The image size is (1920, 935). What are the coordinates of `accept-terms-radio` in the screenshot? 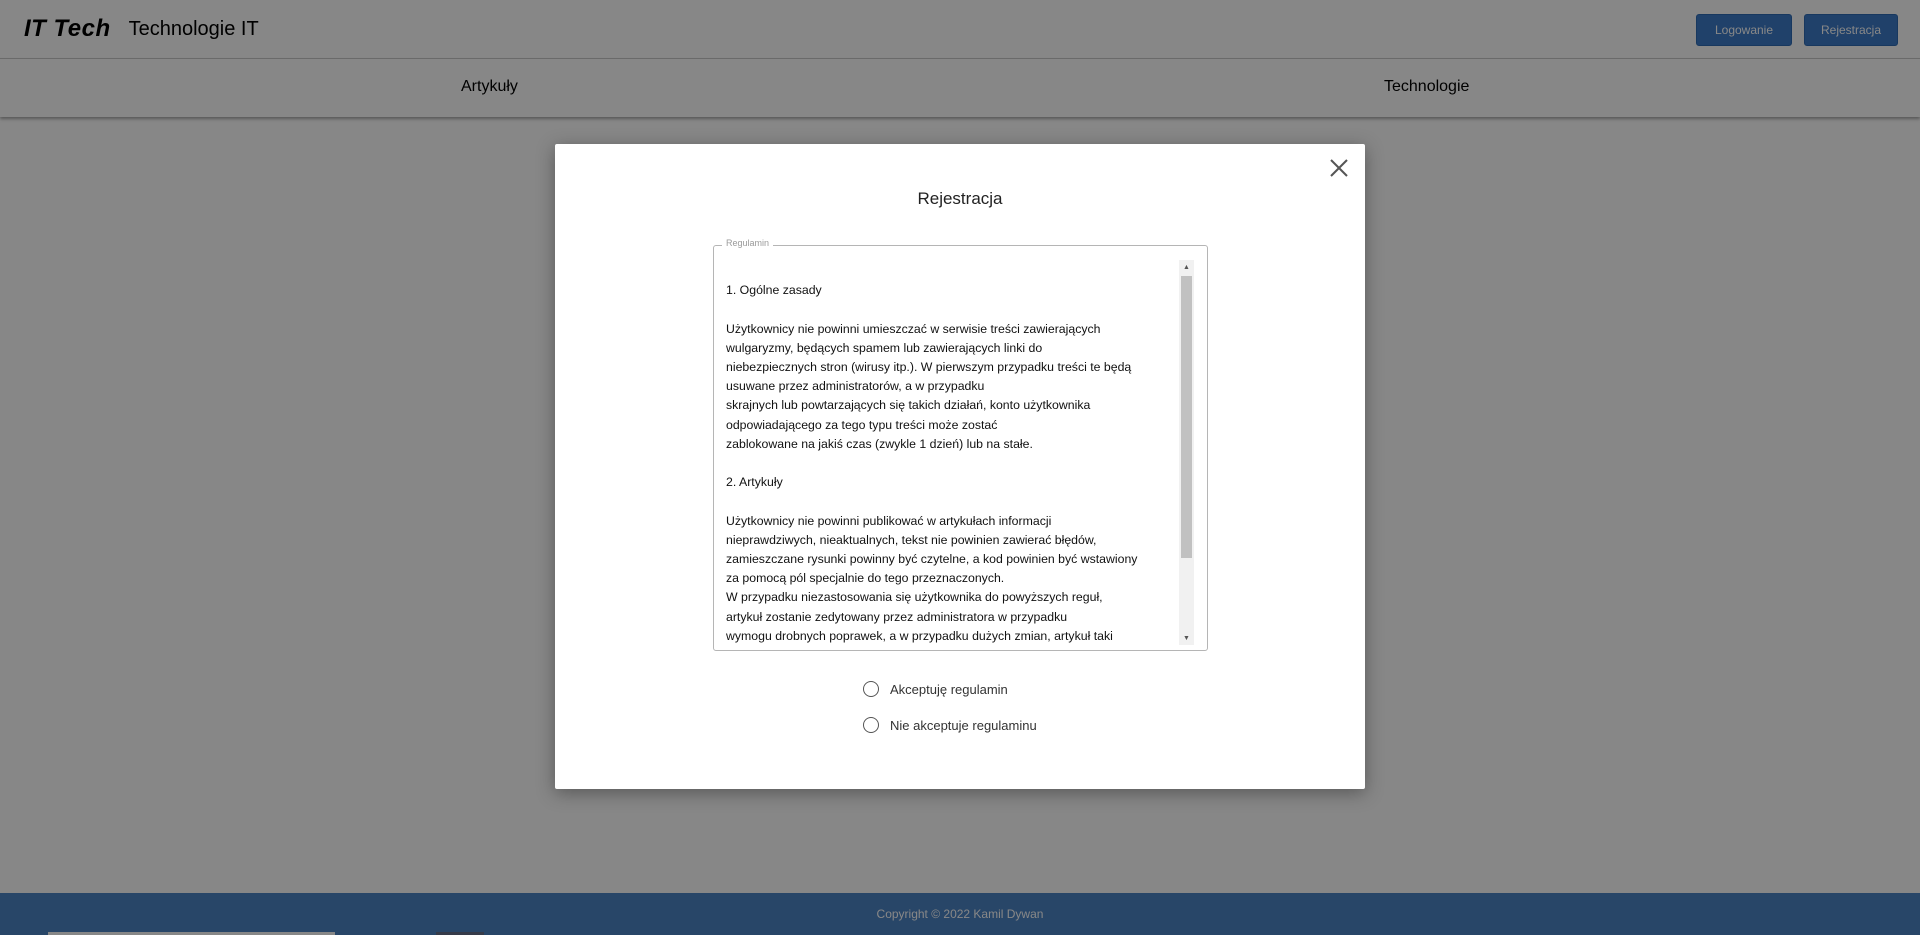 It's located at (871, 689).